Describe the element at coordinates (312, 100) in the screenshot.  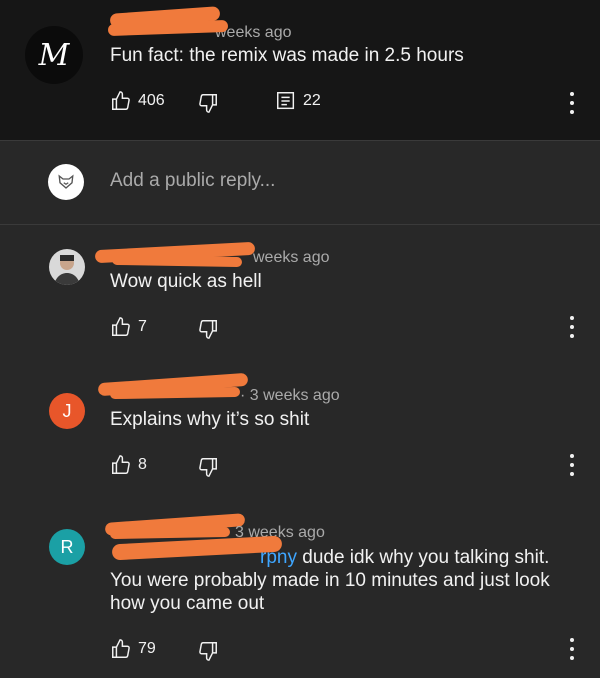
I see `reply-count: 22` at that location.